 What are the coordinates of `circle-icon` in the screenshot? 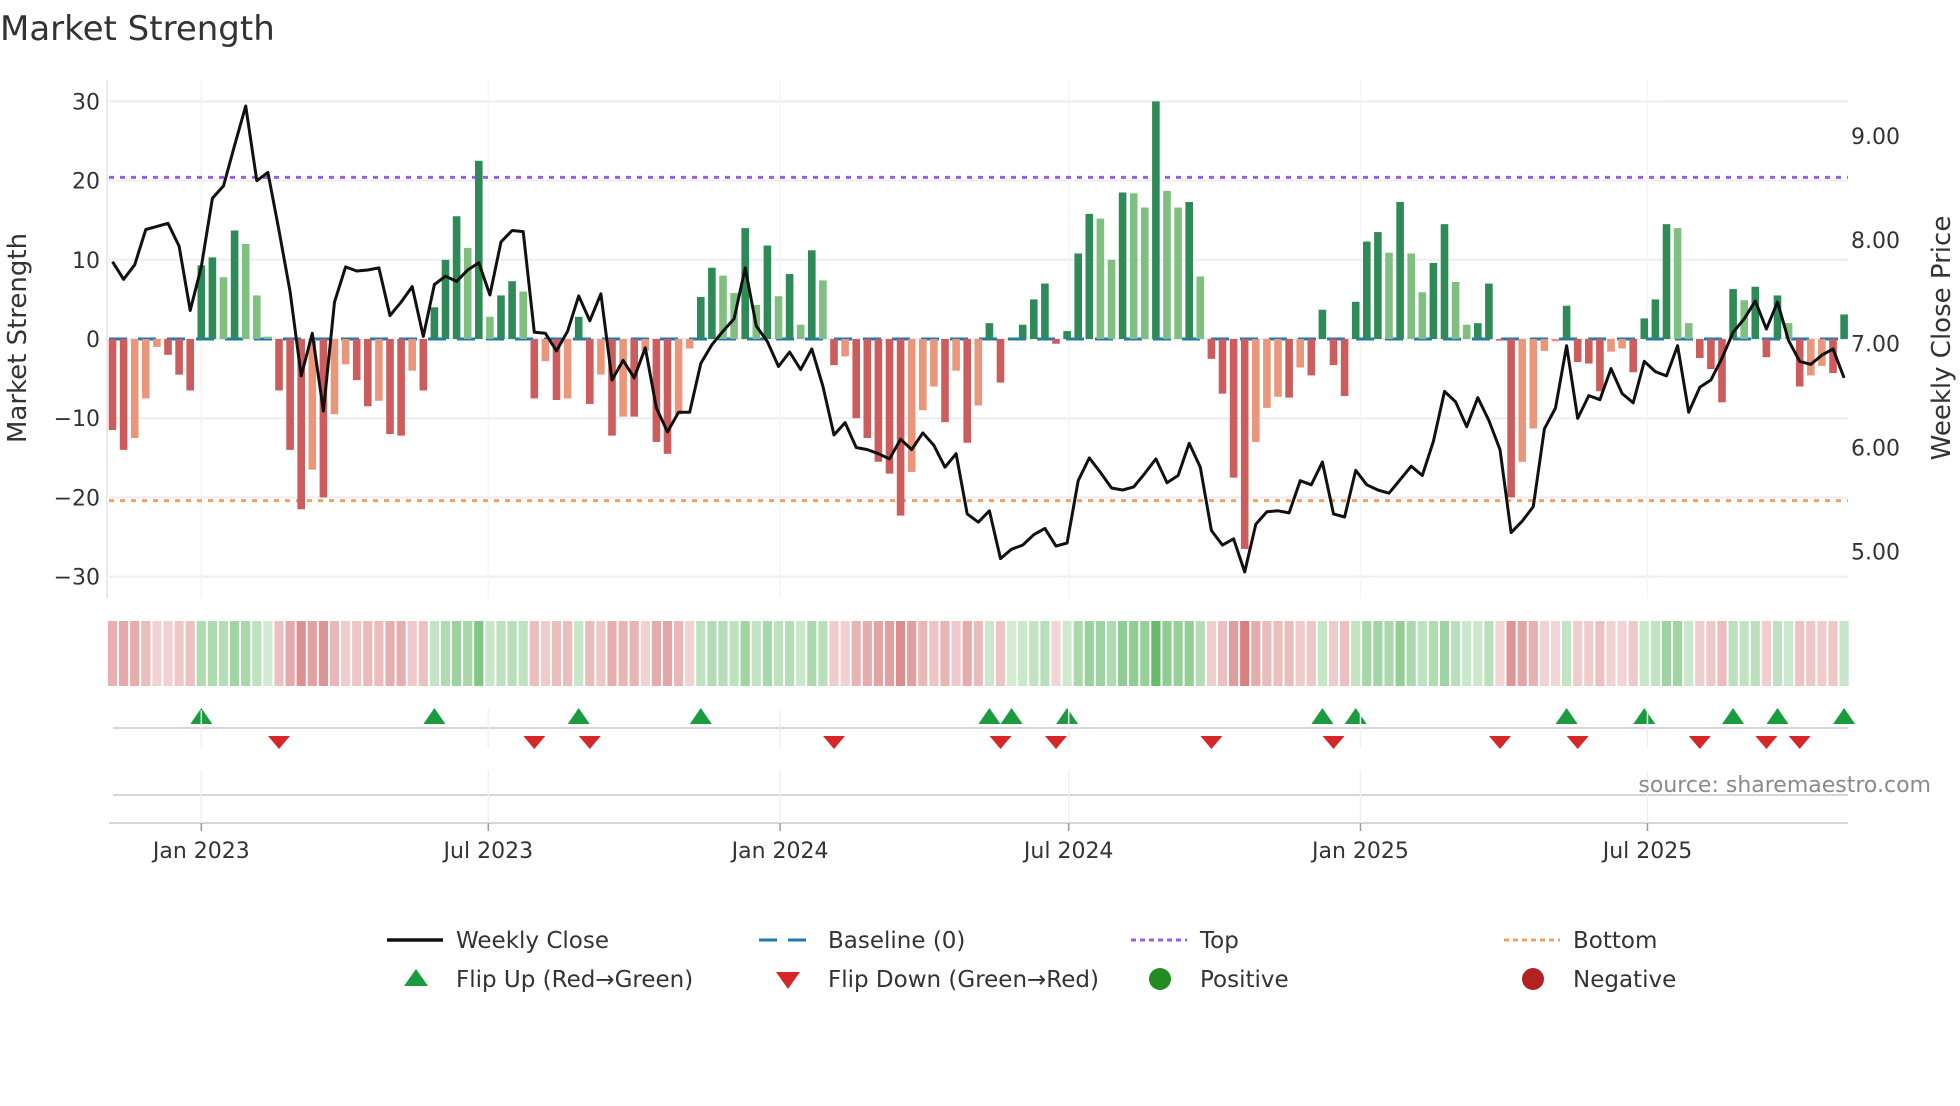 It's located at (1160, 979).